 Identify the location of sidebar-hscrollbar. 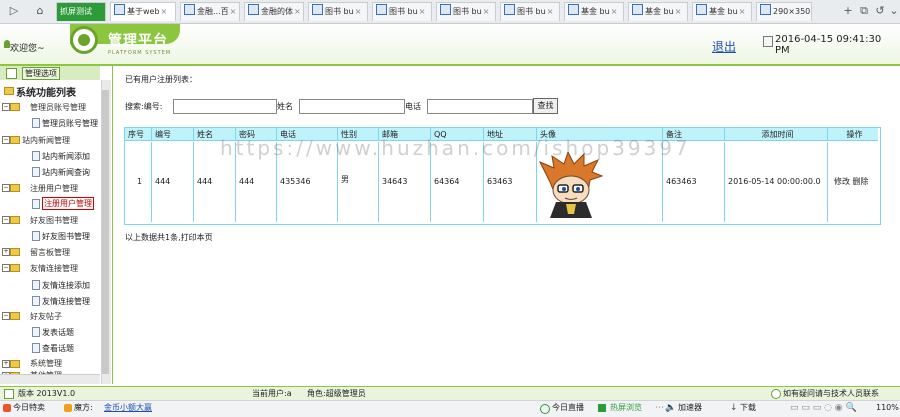
(50, 379).